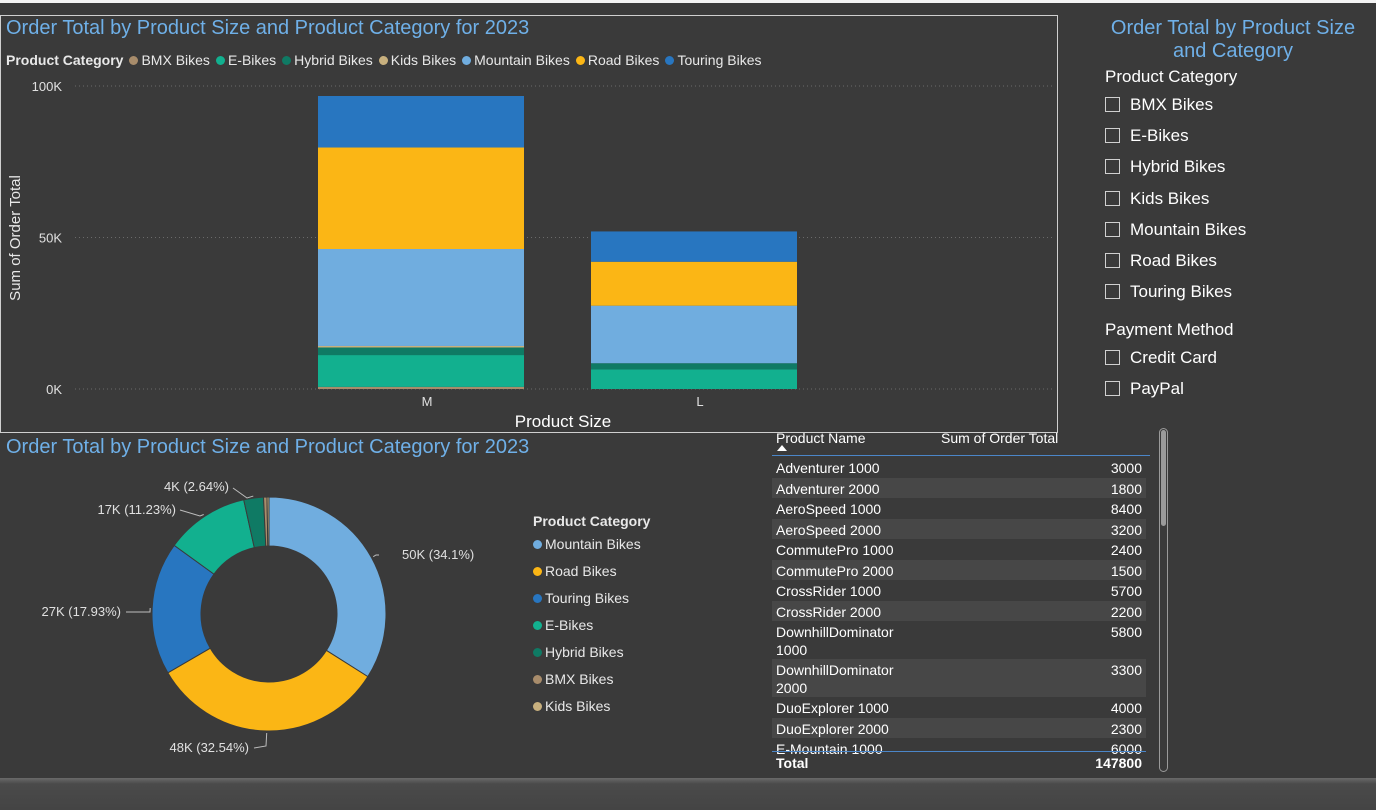  I want to click on total-value: 147800, so click(1118, 763).